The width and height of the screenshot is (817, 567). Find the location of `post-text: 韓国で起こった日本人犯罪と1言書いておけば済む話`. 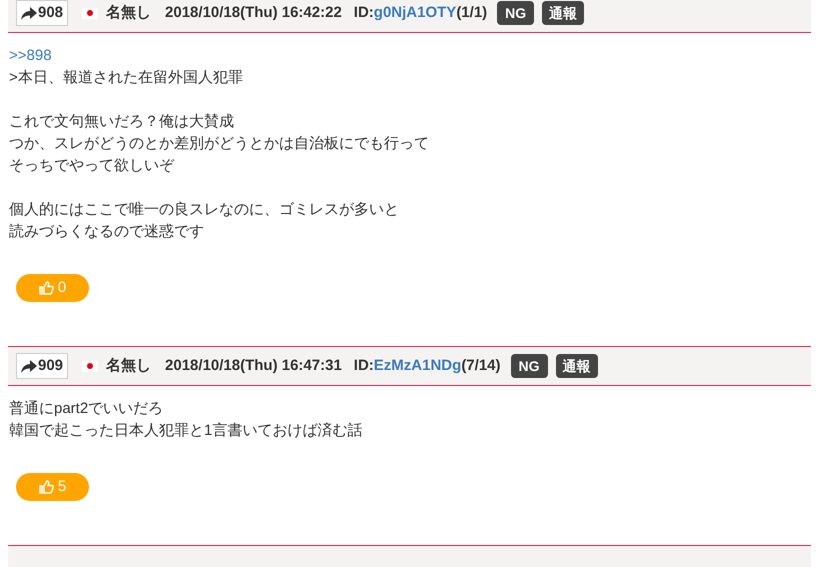

post-text: 韓国で起こった日本人犯罪と1言書いておけば済む話 is located at coordinates (185, 431).